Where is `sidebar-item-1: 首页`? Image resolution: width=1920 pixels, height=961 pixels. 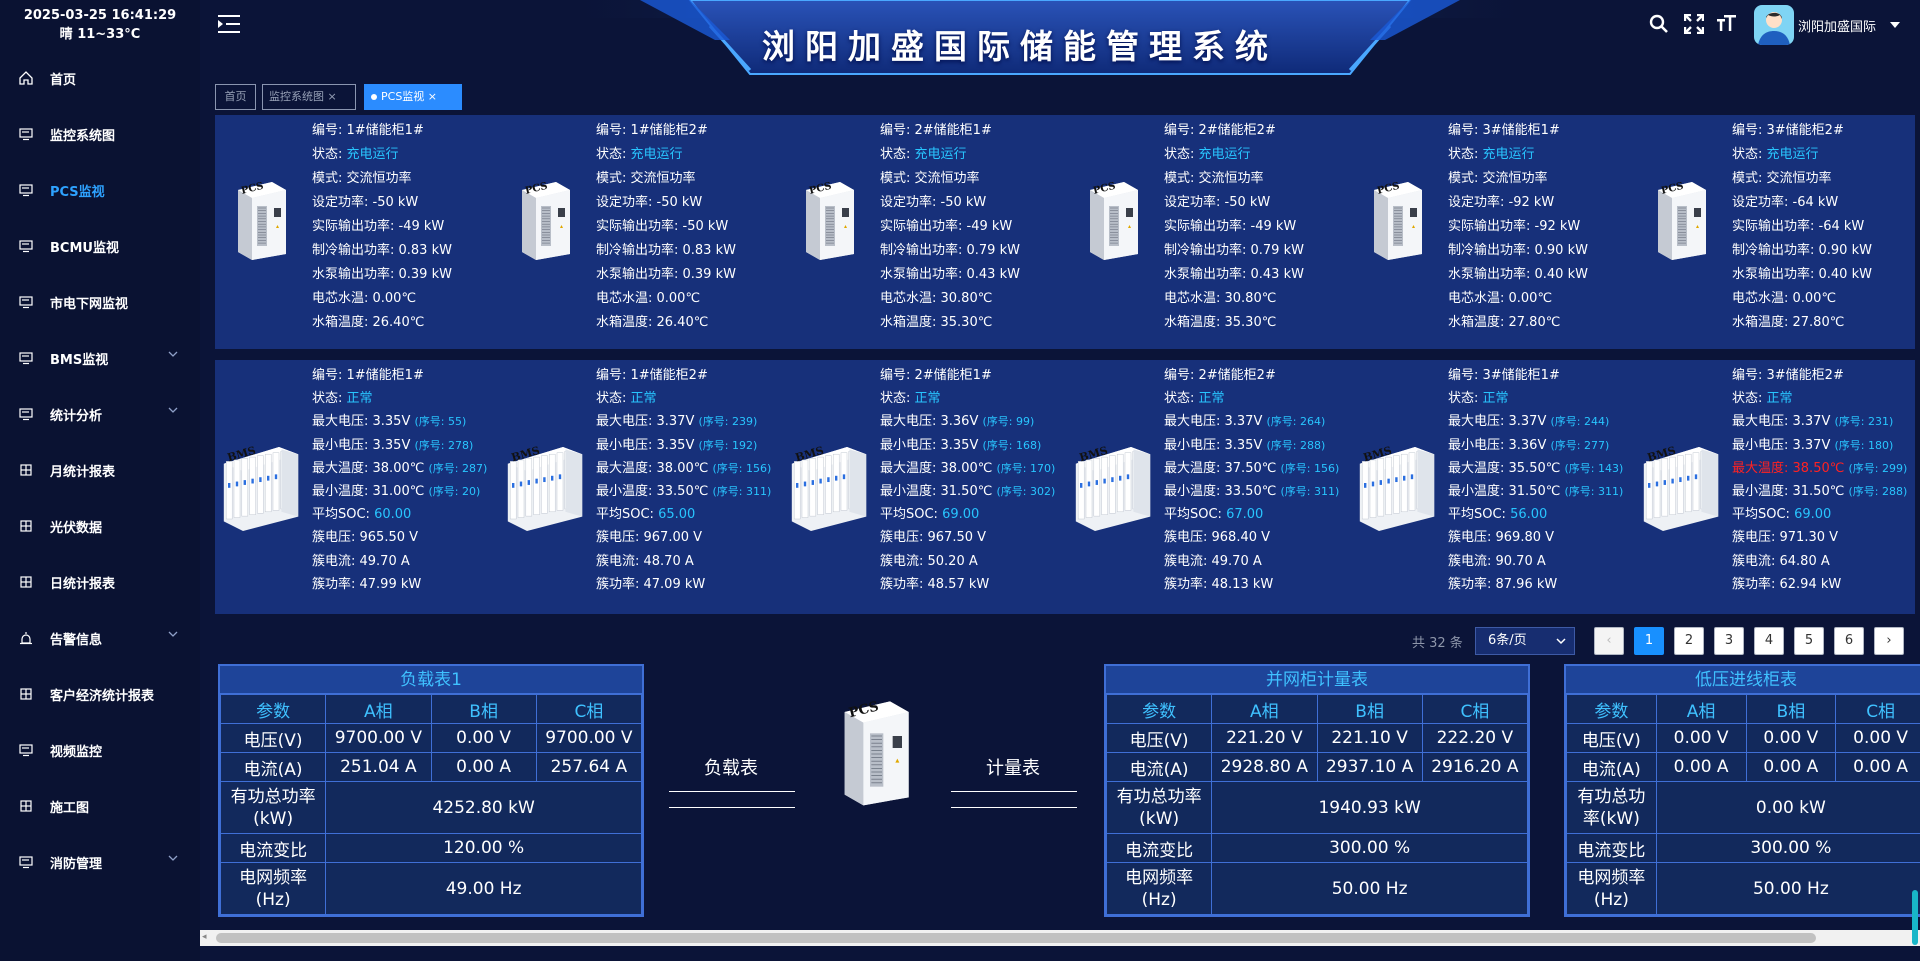
sidebar-item-1: 首页 is located at coordinates (100, 78).